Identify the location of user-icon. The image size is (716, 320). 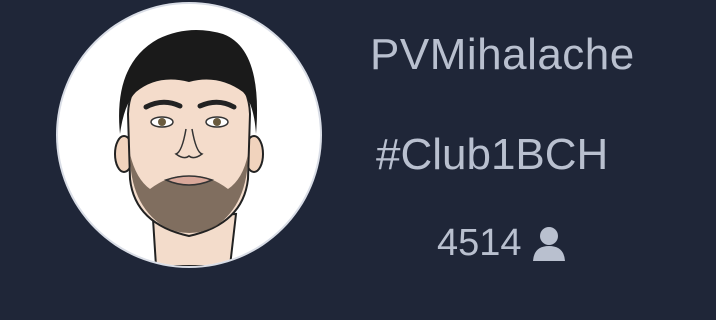
(548, 243).